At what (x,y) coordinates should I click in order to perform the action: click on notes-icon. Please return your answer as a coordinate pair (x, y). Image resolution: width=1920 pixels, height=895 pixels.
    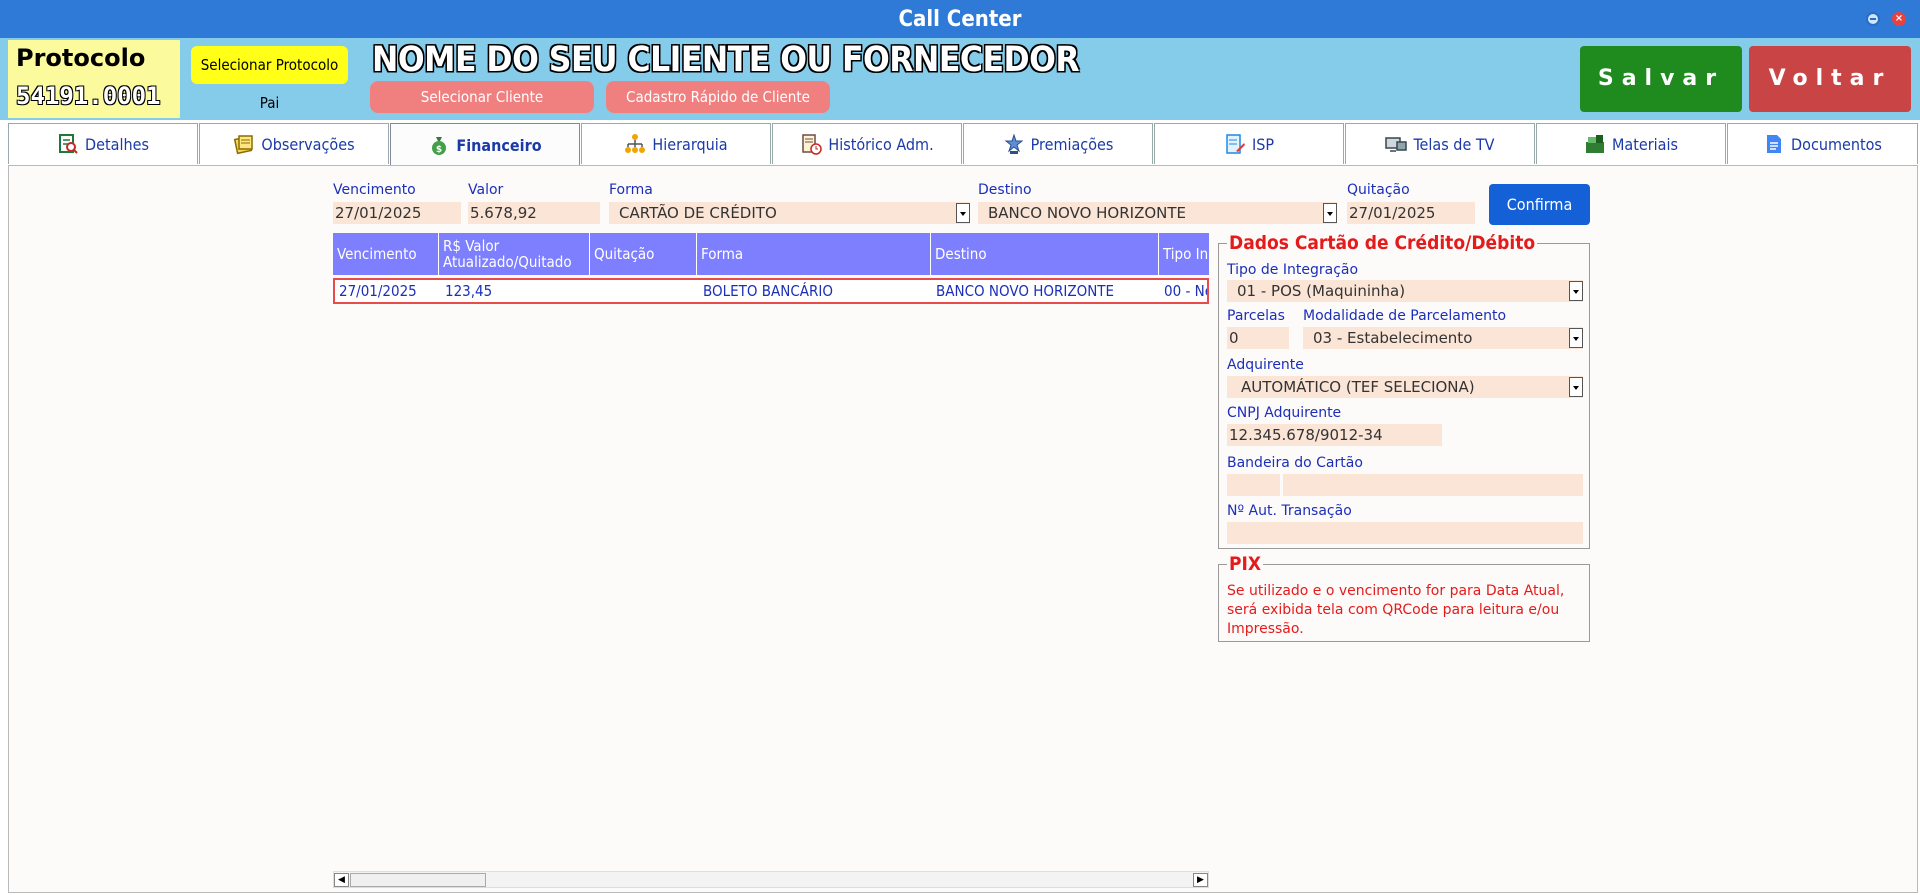
    Looking at the image, I should click on (244, 145).